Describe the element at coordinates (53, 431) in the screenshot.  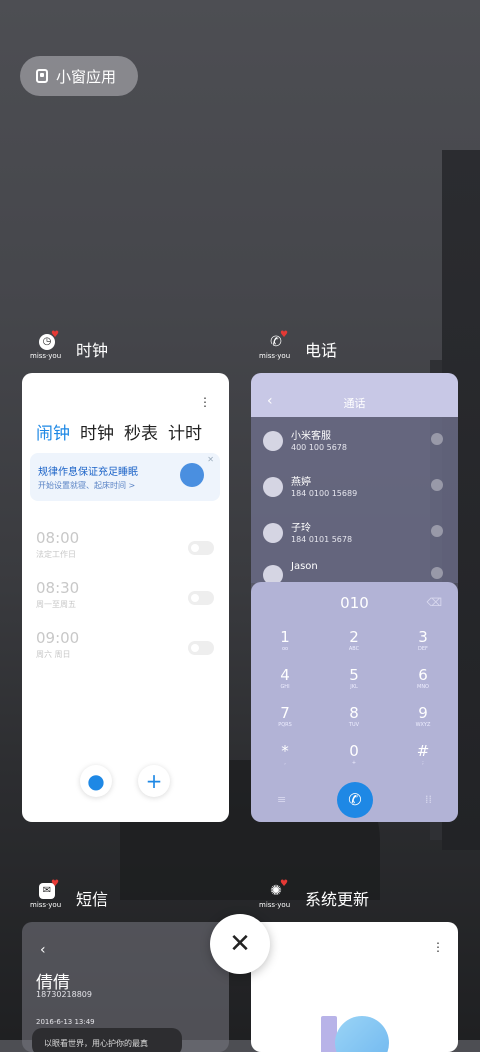
I see `tab-alarm: 闹钟` at that location.